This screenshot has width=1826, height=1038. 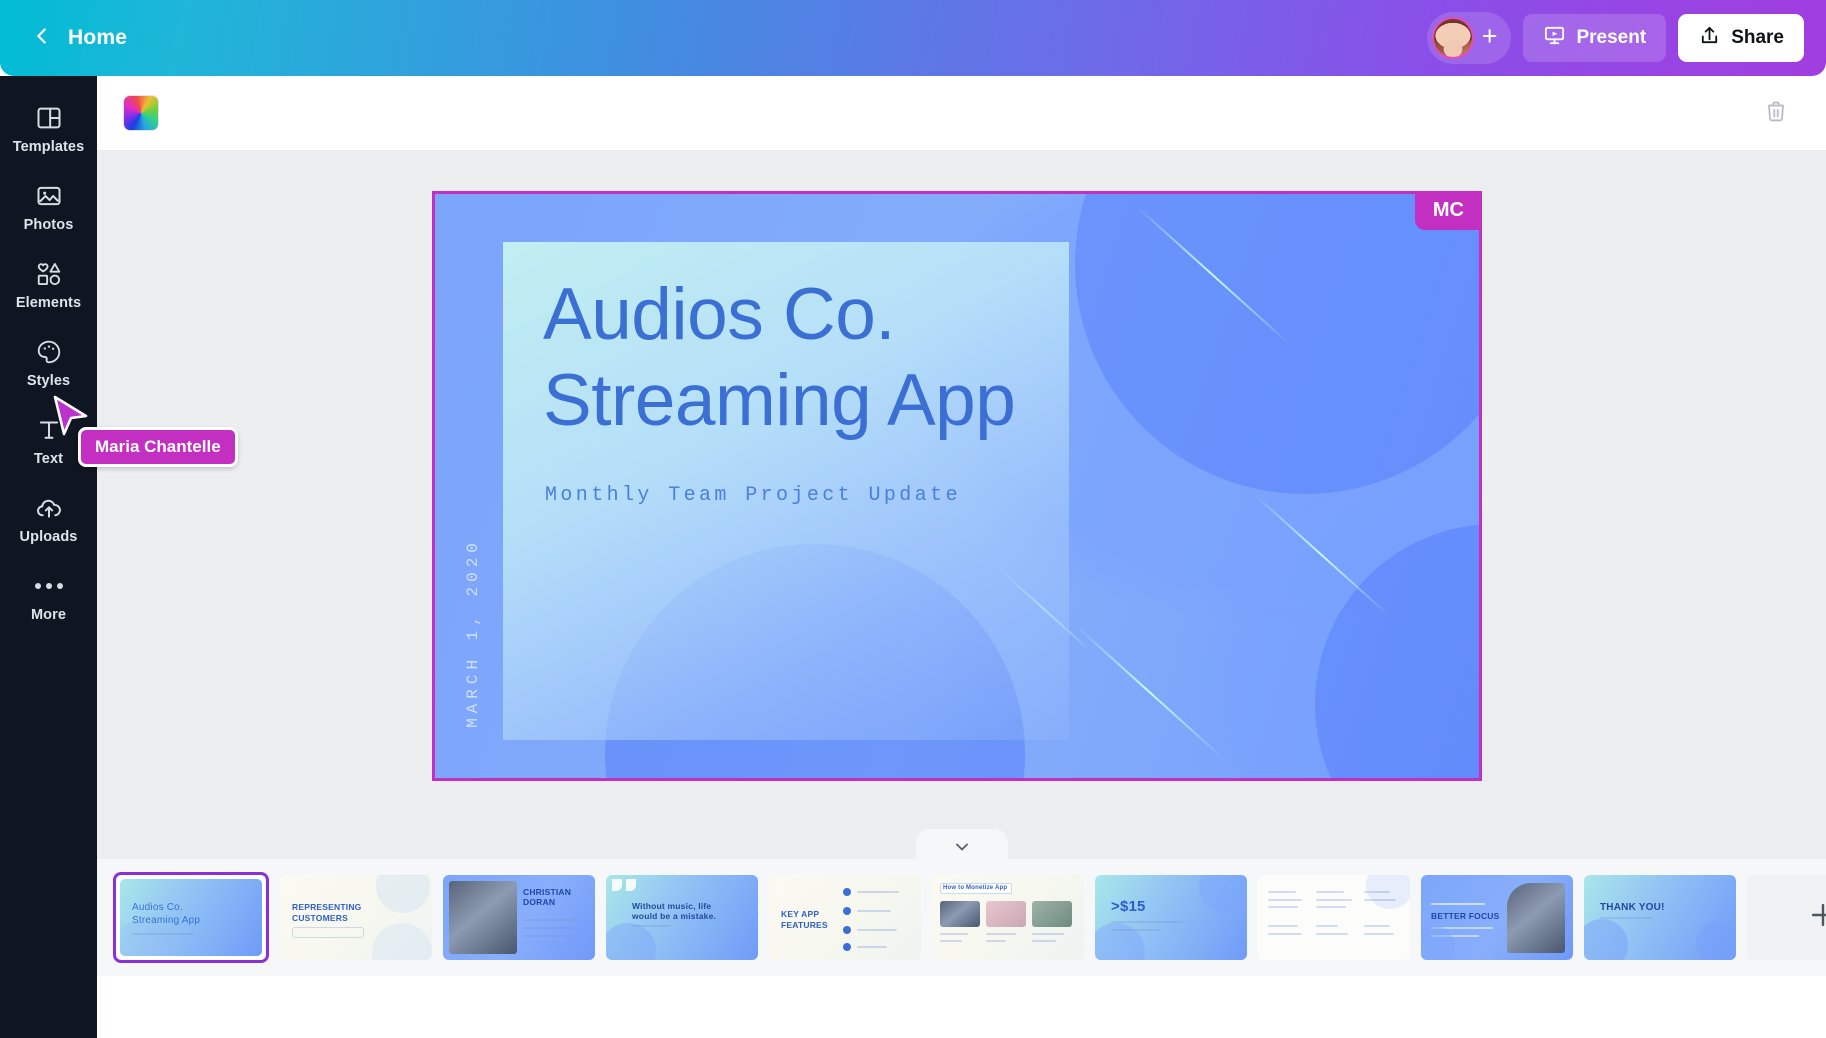 What do you see at coordinates (519, 917) in the screenshot?
I see `slide-thumbnail-3: CHRISTIAN DORAN` at bounding box center [519, 917].